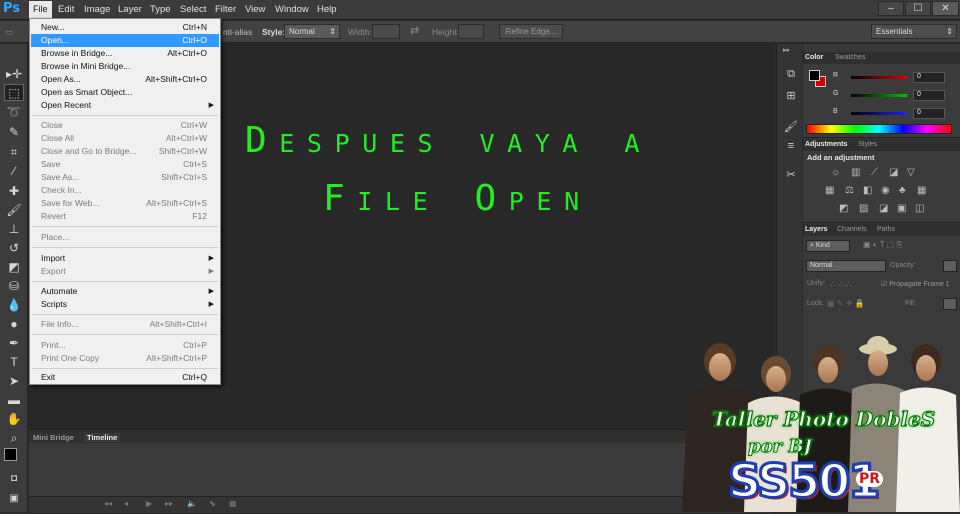 The width and height of the screenshot is (960, 514). What do you see at coordinates (160, 9) in the screenshot?
I see `menu-type: Type` at bounding box center [160, 9].